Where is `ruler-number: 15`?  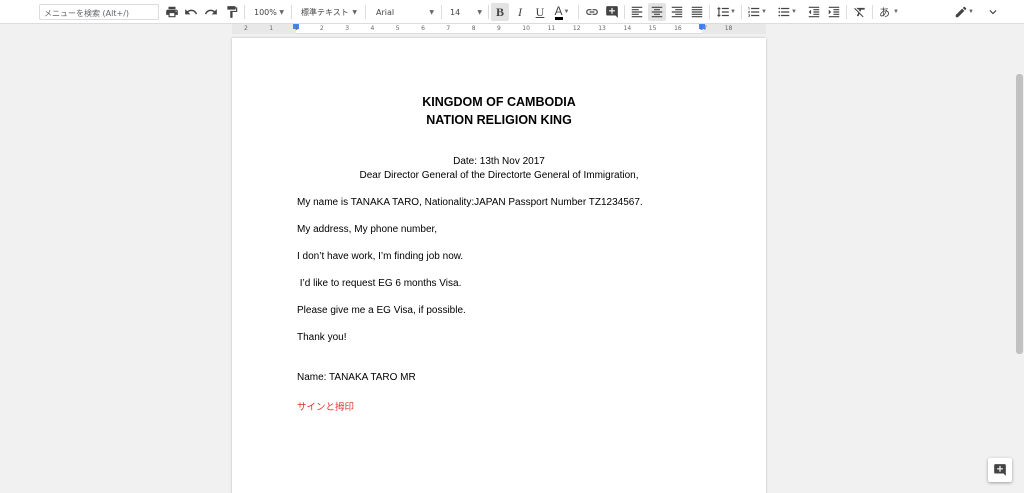 ruler-number: 15 is located at coordinates (652, 28).